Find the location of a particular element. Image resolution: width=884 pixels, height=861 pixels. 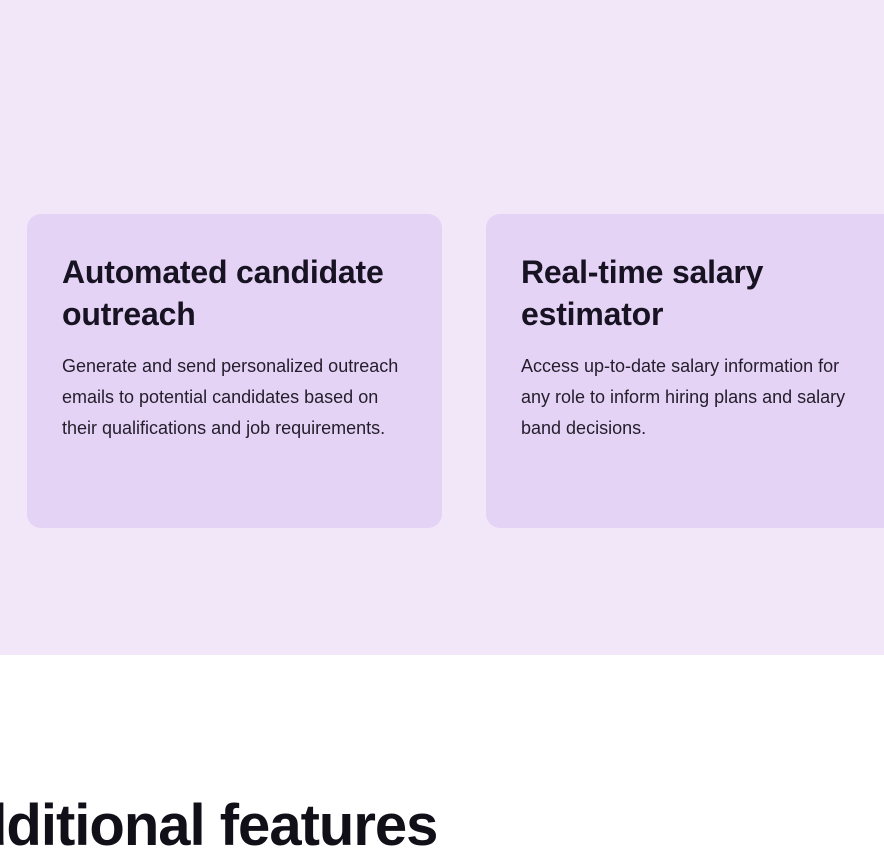

additional-features-heading: dditional features is located at coordinates (219, 825).